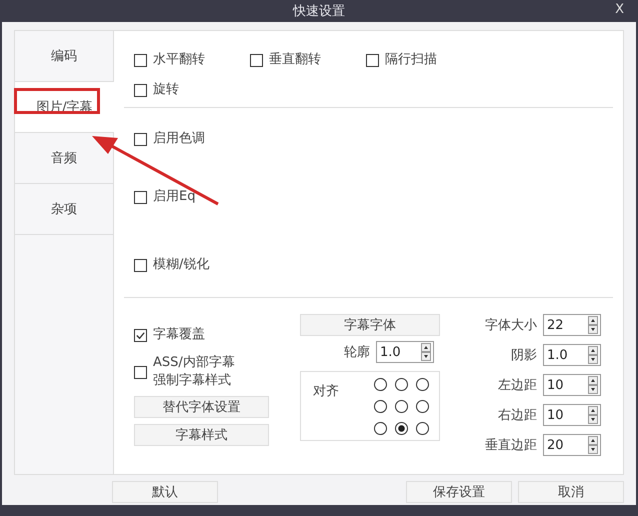 The width and height of the screenshot is (638, 516). What do you see at coordinates (370, 325) in the screenshot?
I see `subtitle-font-button: 字幕字体` at bounding box center [370, 325].